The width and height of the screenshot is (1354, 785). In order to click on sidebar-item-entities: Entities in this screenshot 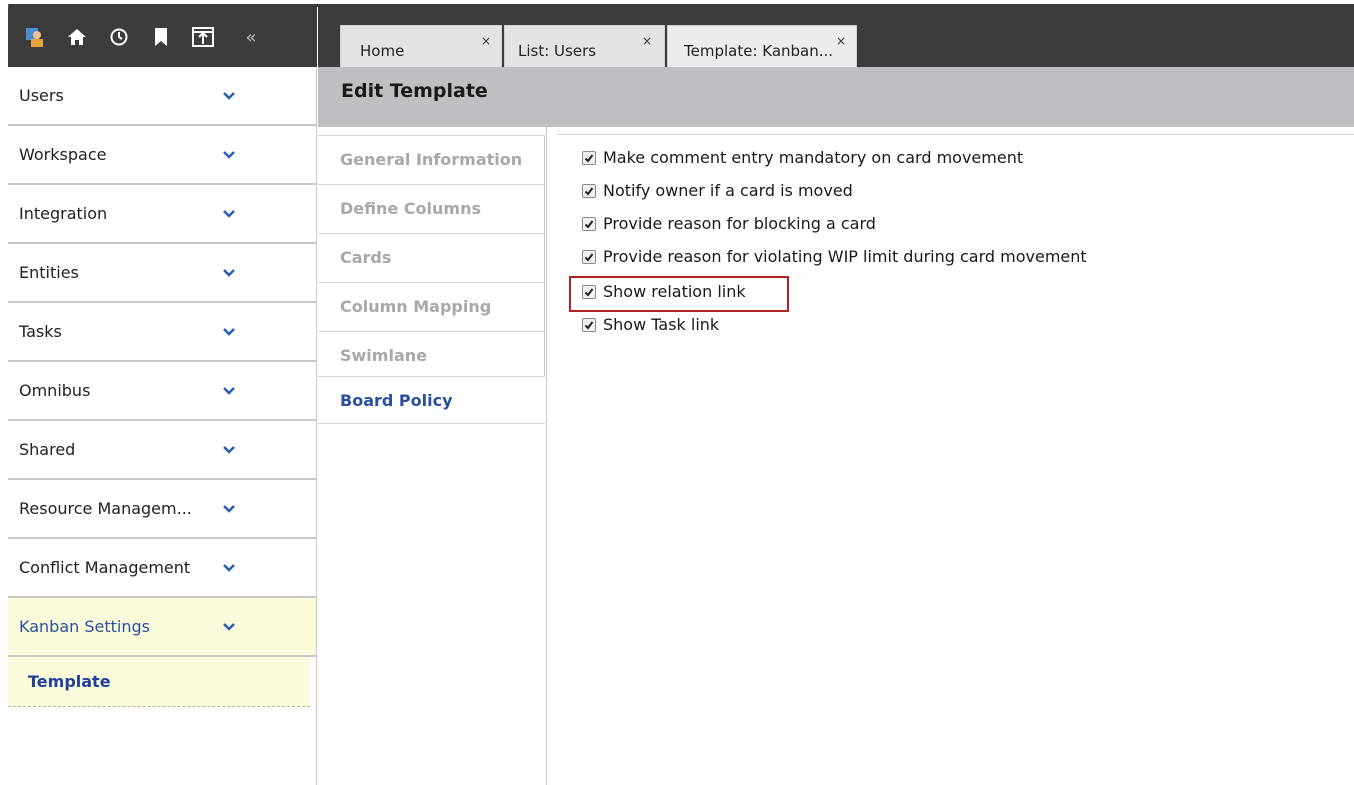, I will do `click(162, 273)`.